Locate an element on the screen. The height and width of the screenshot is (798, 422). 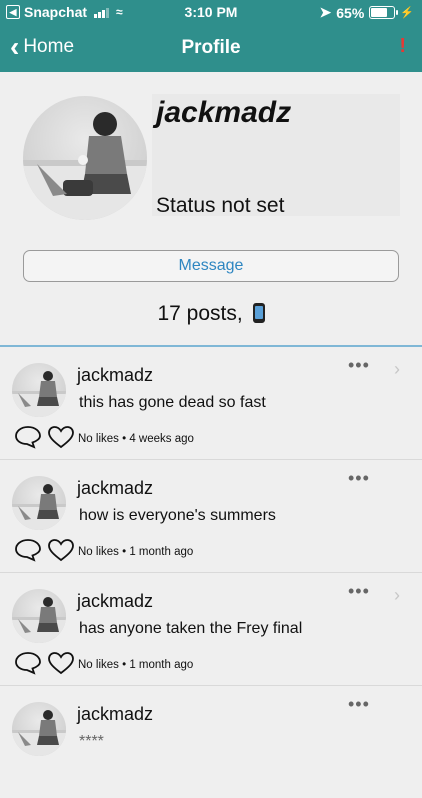
posts-count-label: 17 posts, is located at coordinates (200, 313).